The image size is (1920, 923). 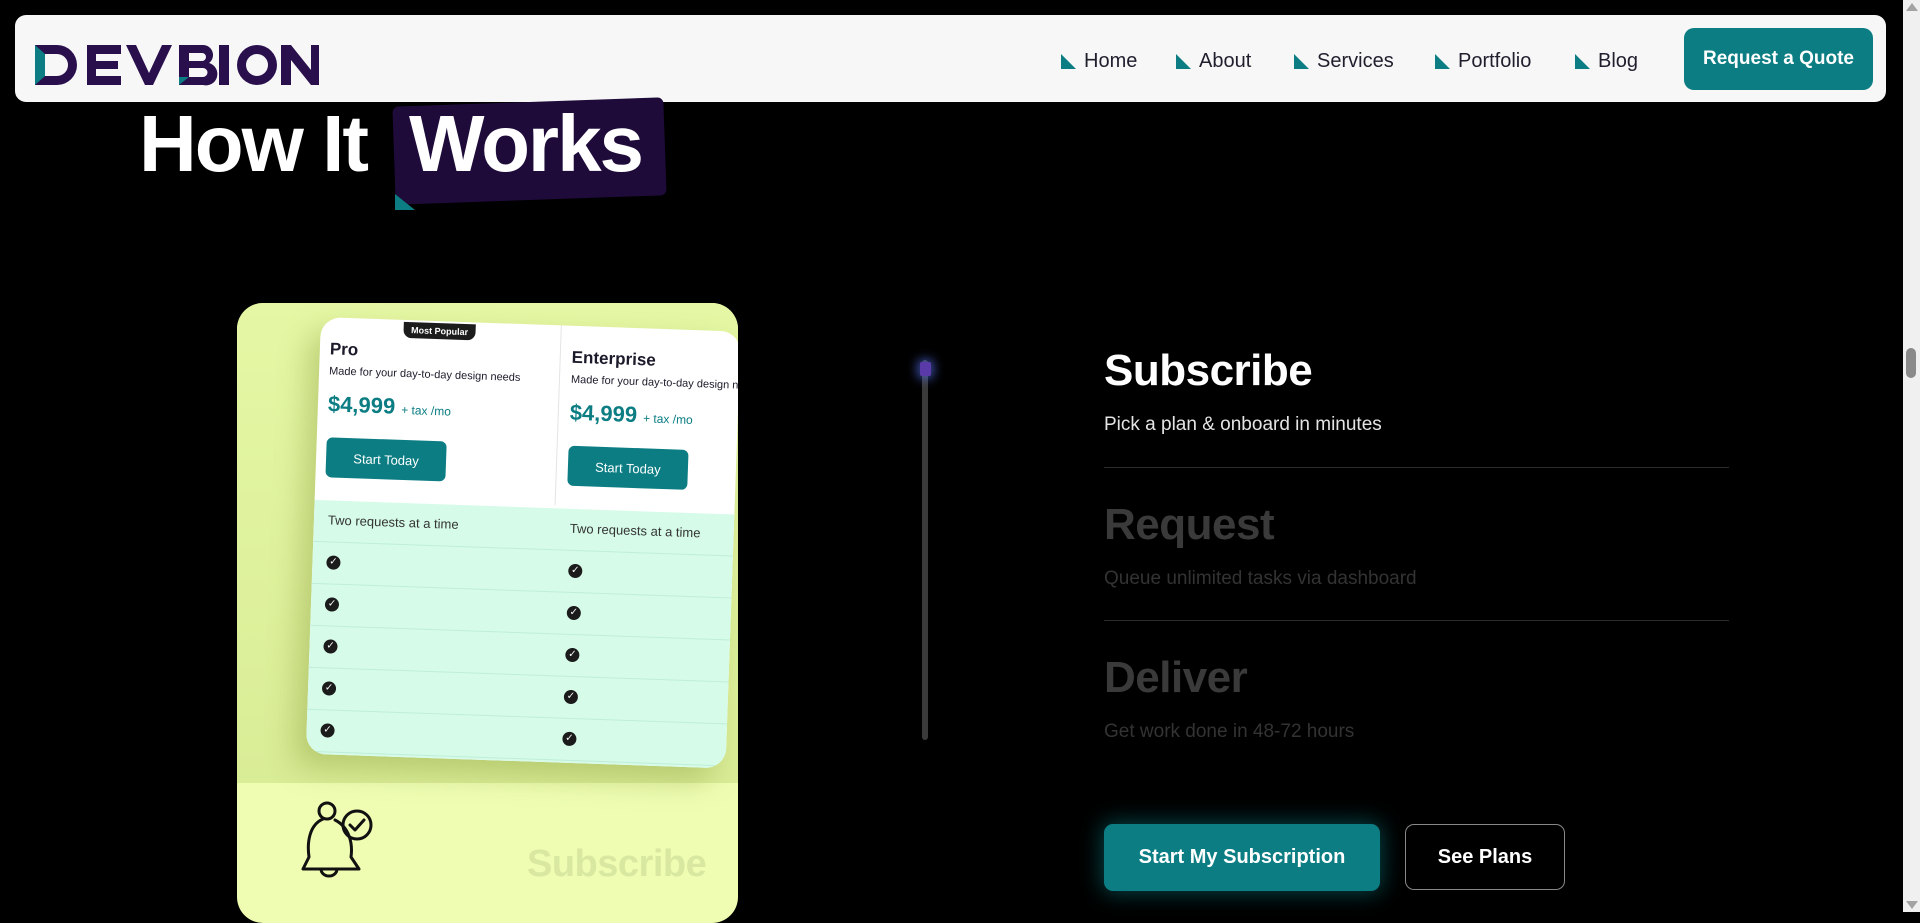 I want to click on card-caption: Subscribe, so click(x=617, y=864).